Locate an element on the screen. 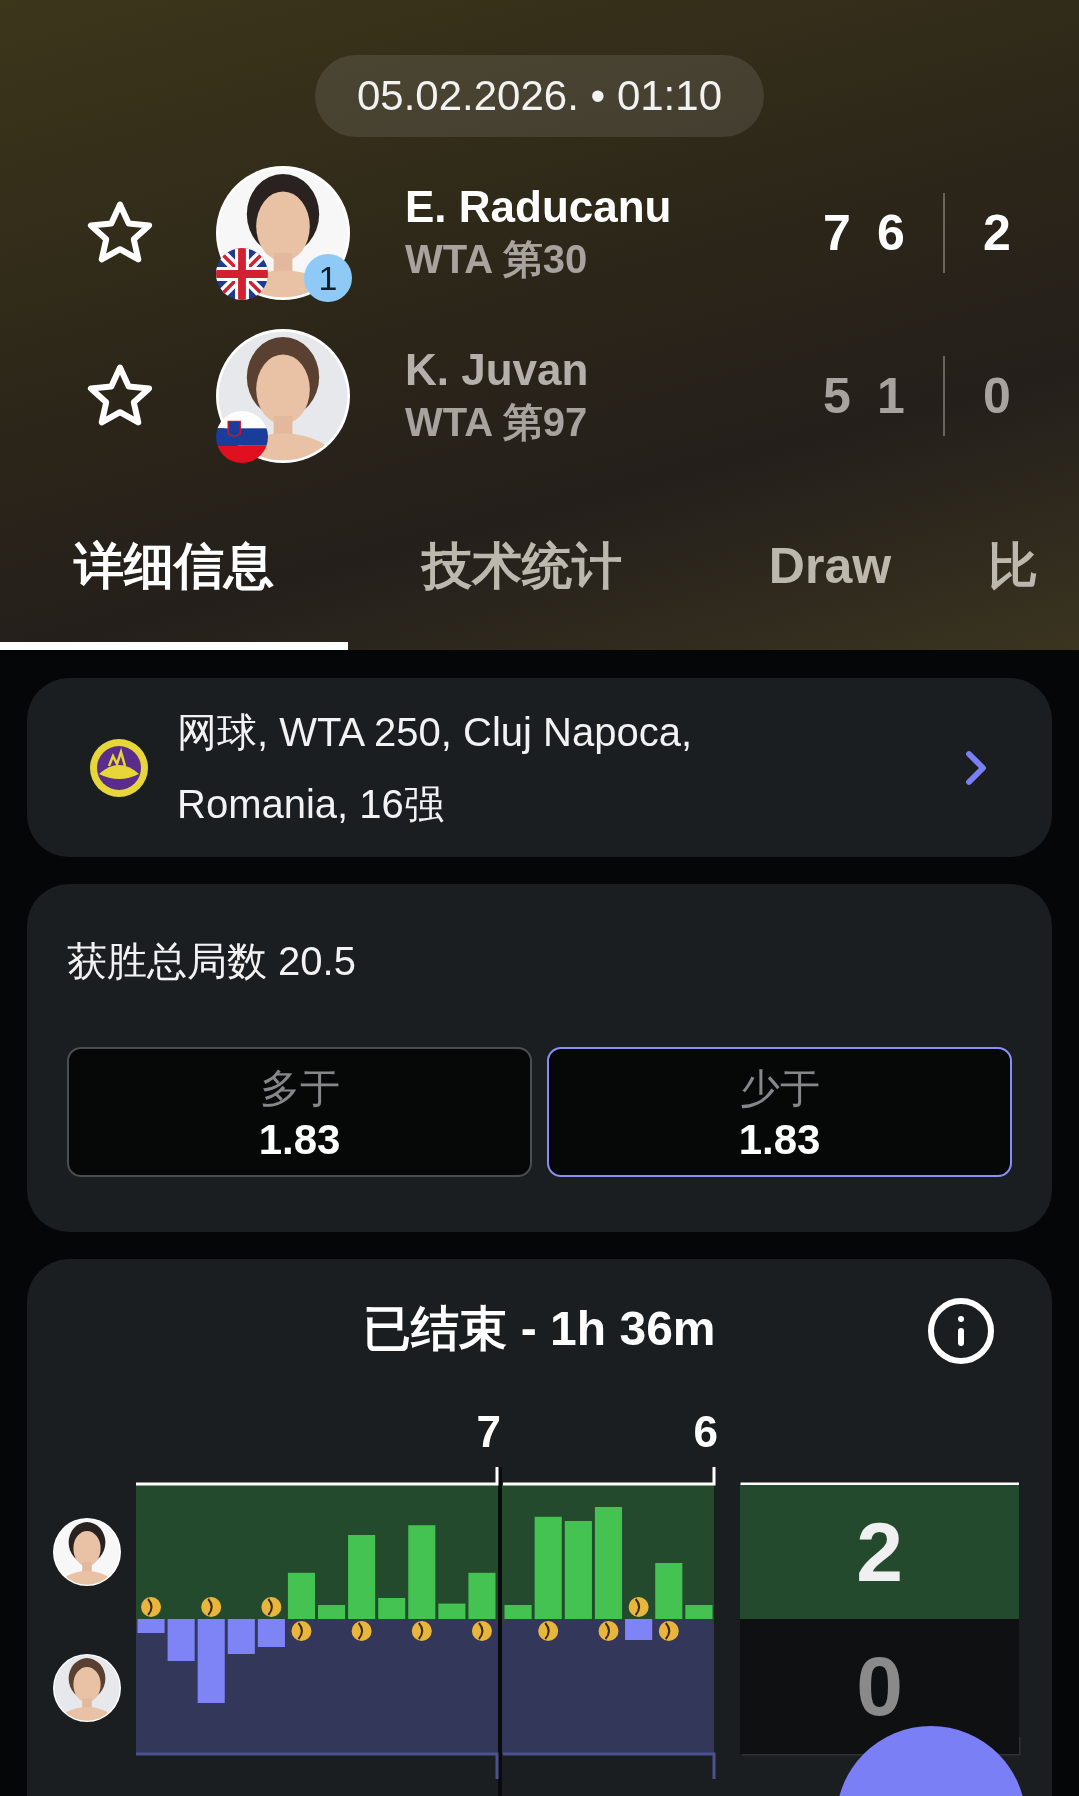  player-ranking: WTA 第97 is located at coordinates (497, 422).